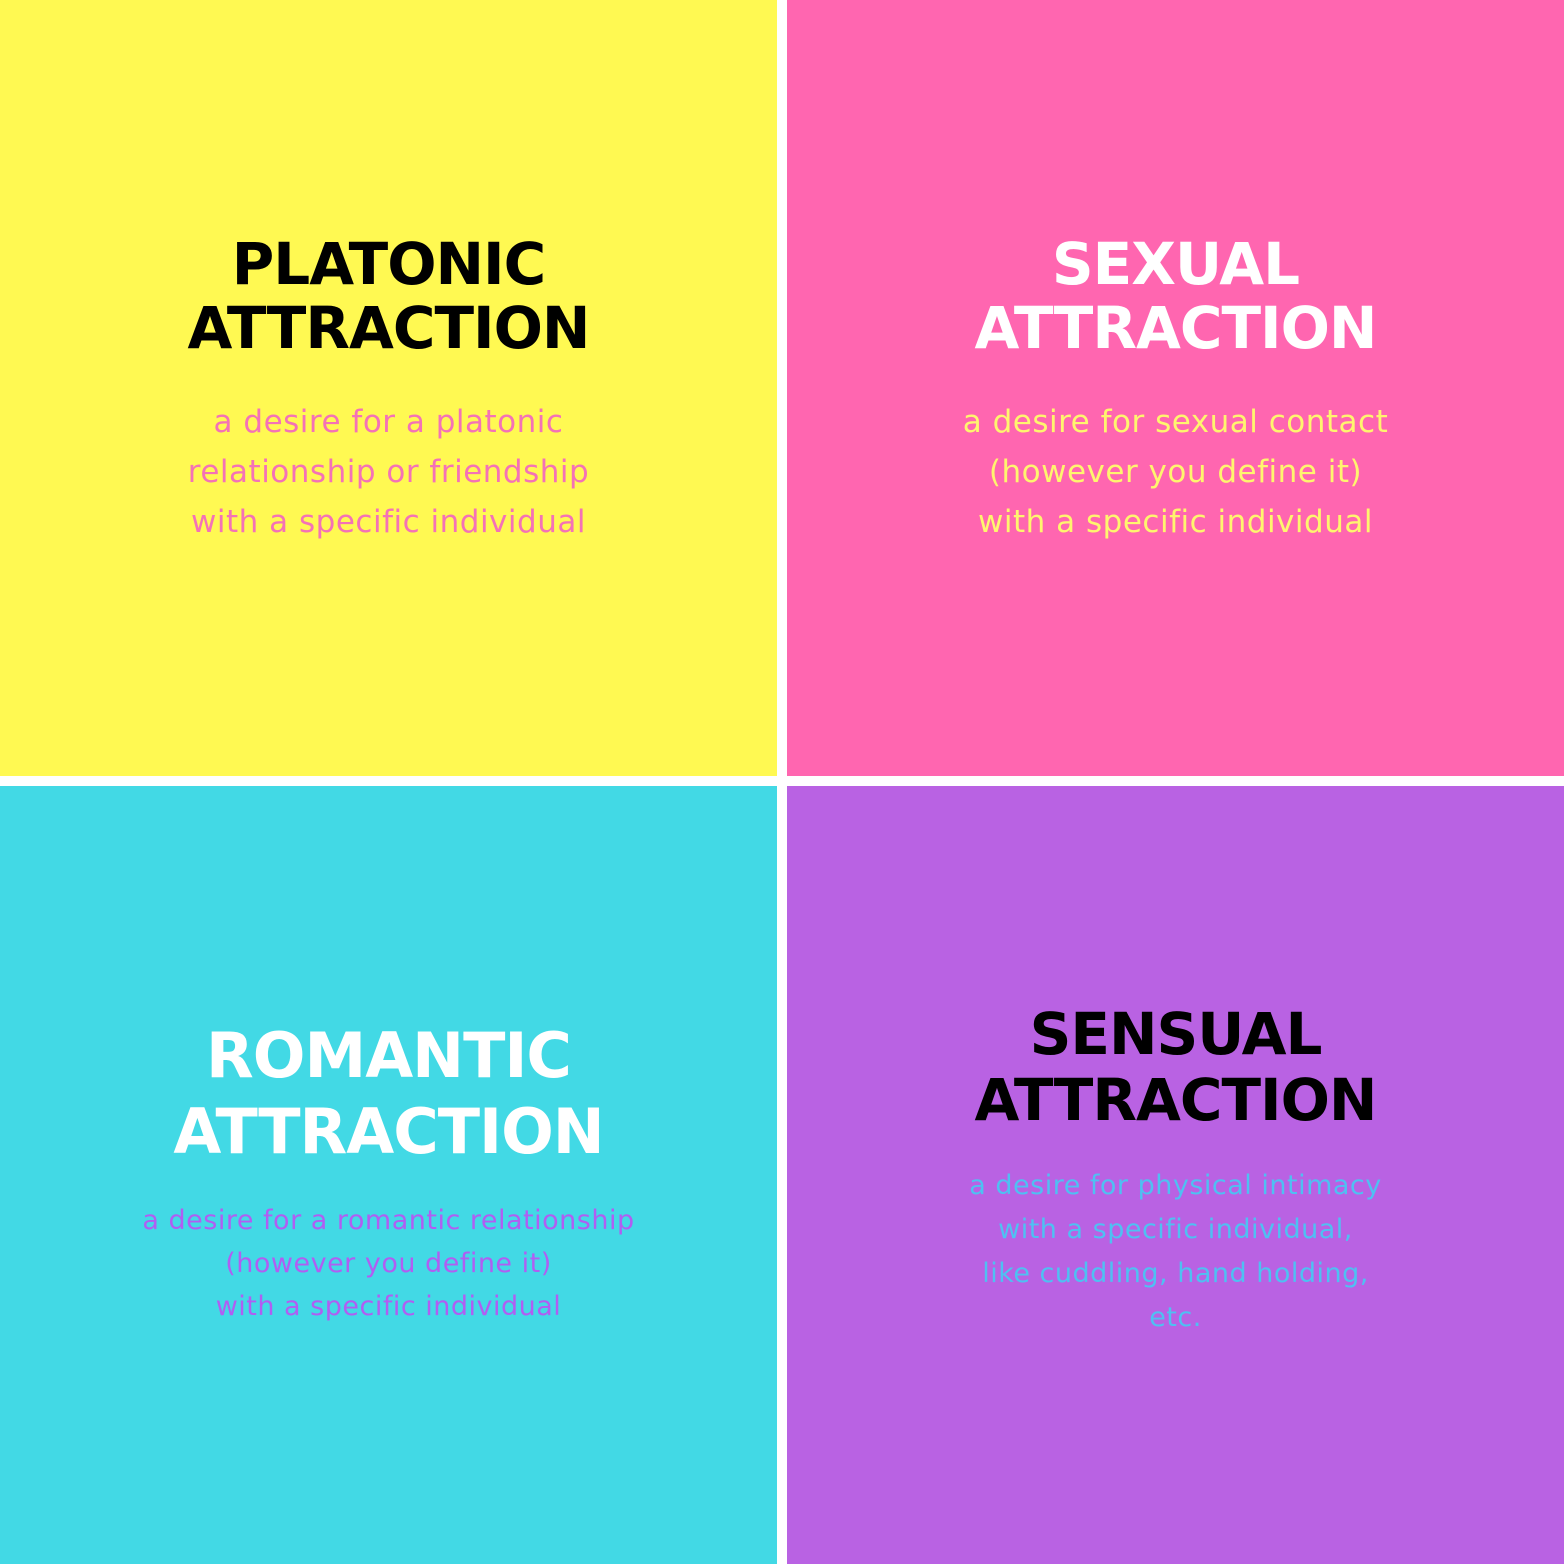  I want to click on description-line: a desire for a platonic, so click(388, 422).